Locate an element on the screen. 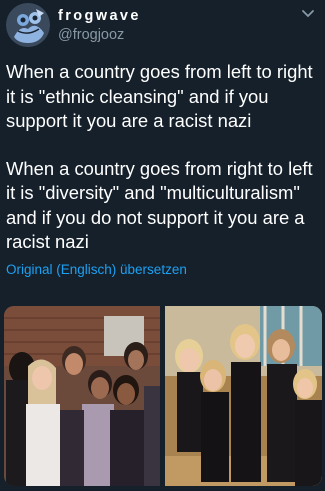 Image resolution: width=325 pixels, height=491 pixels. chevron-down-icon is located at coordinates (308, 14).